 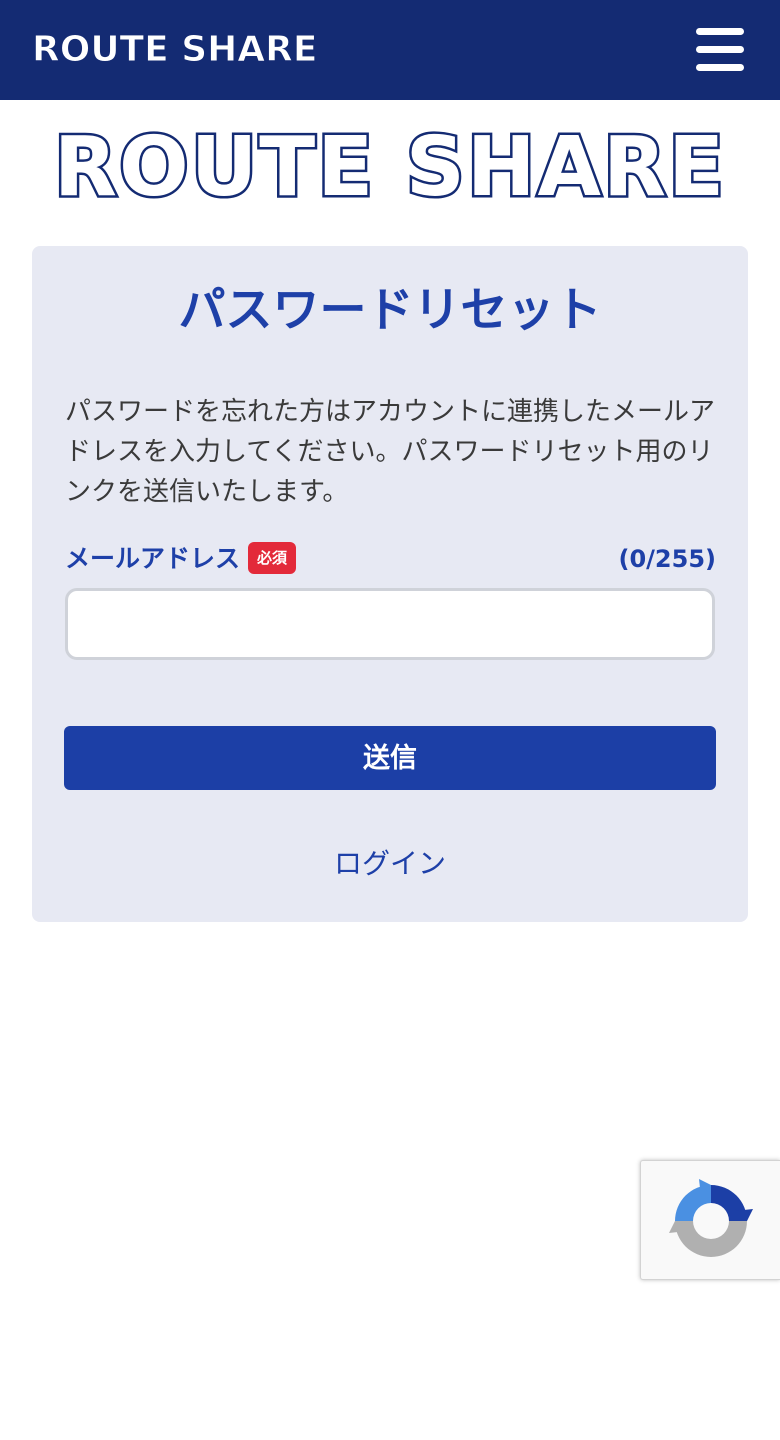 What do you see at coordinates (389, 168) in the screenshot?
I see `main-logo: ROUTE SHARE` at bounding box center [389, 168].